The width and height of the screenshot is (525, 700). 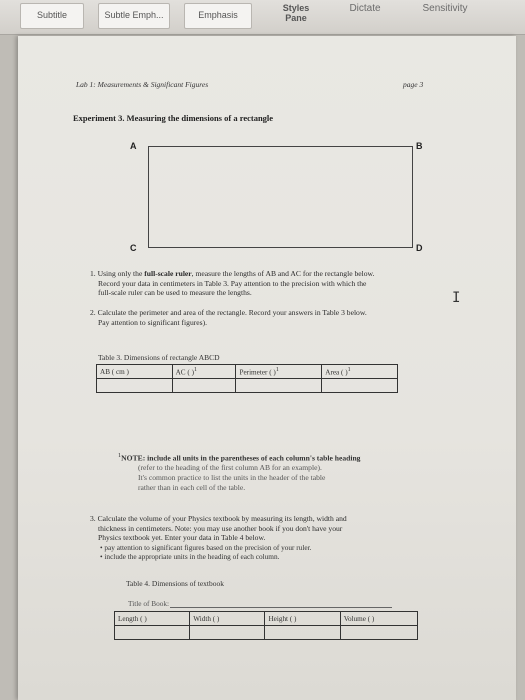 What do you see at coordinates (52, 16) in the screenshot?
I see `style-subtitle-button: Subtitle` at bounding box center [52, 16].